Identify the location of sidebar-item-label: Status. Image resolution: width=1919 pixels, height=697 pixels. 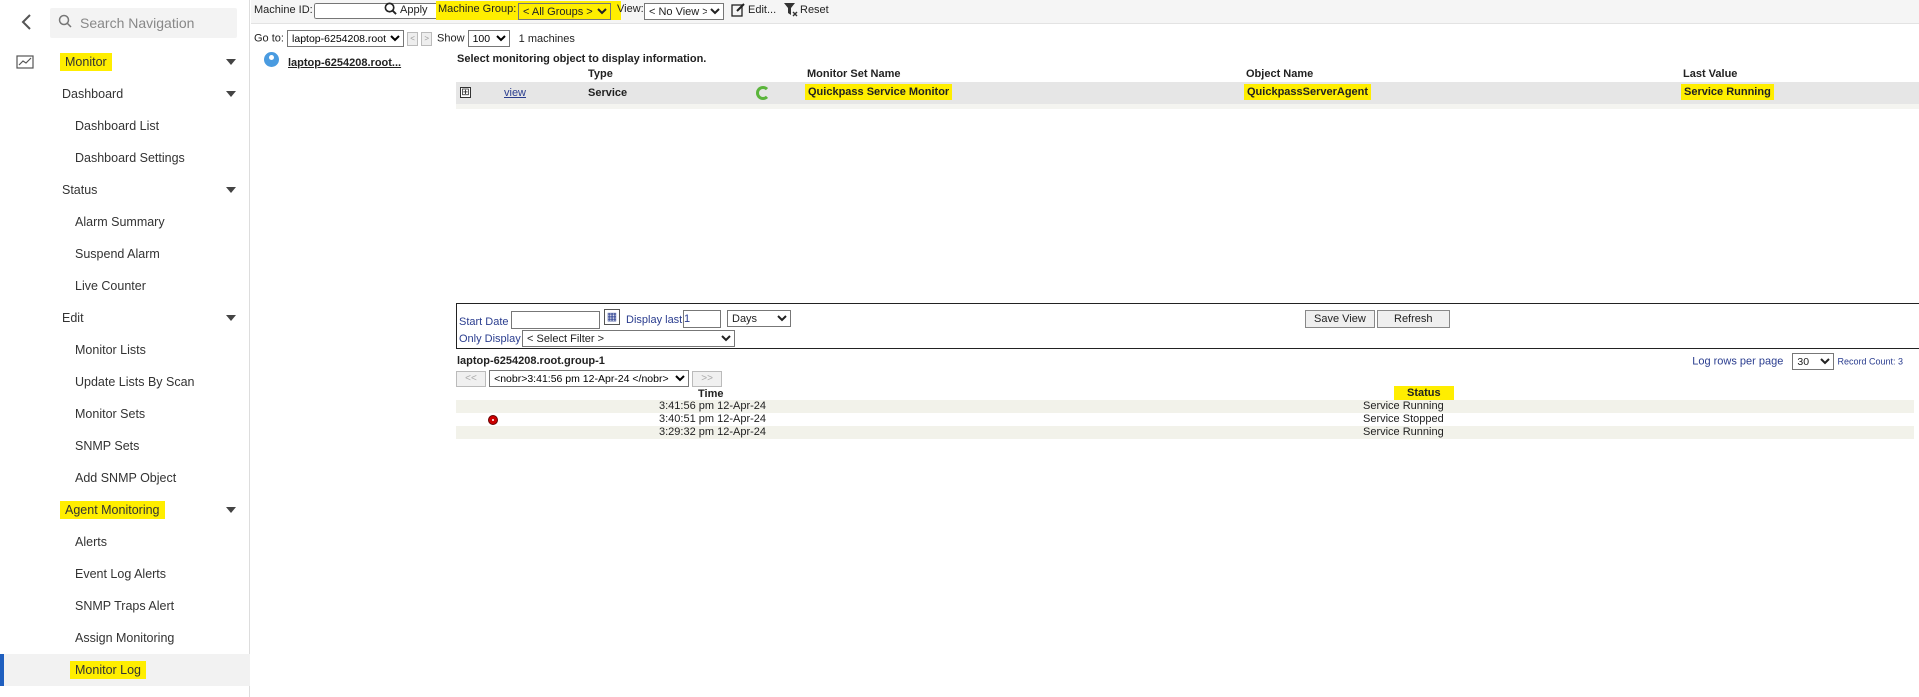
(80, 190).